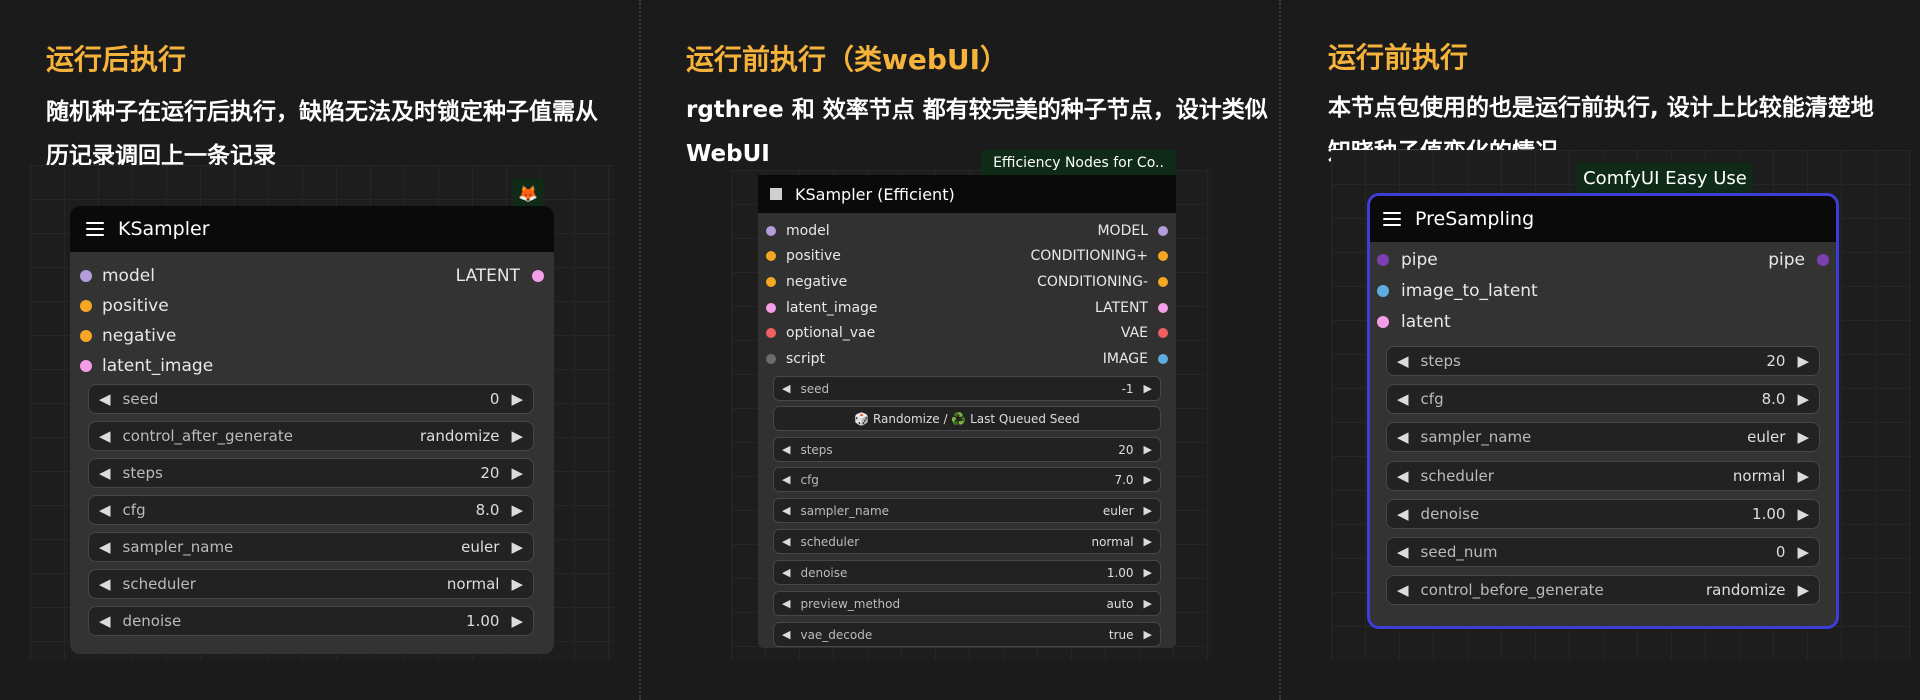 This screenshot has width=1920, height=700. What do you see at coordinates (967, 603) in the screenshot?
I see `widget-preview-method: ◀ preview_method auto ▶` at bounding box center [967, 603].